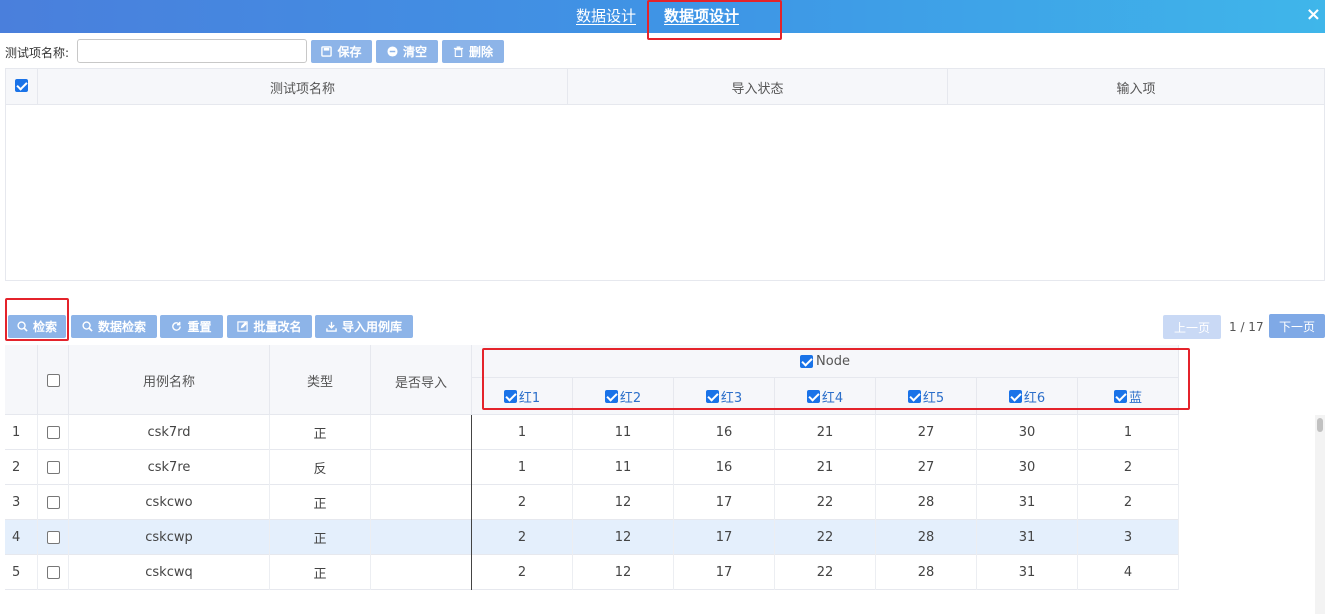  I want to click on col-import-status: 导入状态, so click(758, 87).